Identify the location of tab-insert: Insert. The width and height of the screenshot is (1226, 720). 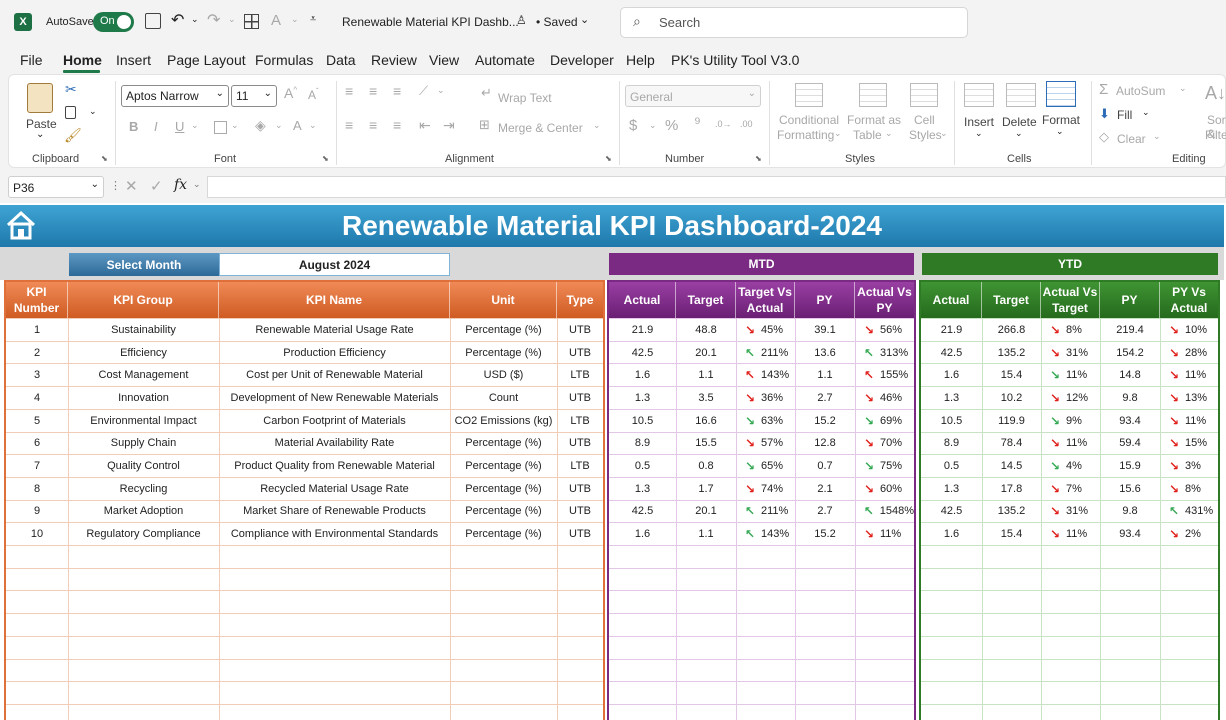
(133, 60).